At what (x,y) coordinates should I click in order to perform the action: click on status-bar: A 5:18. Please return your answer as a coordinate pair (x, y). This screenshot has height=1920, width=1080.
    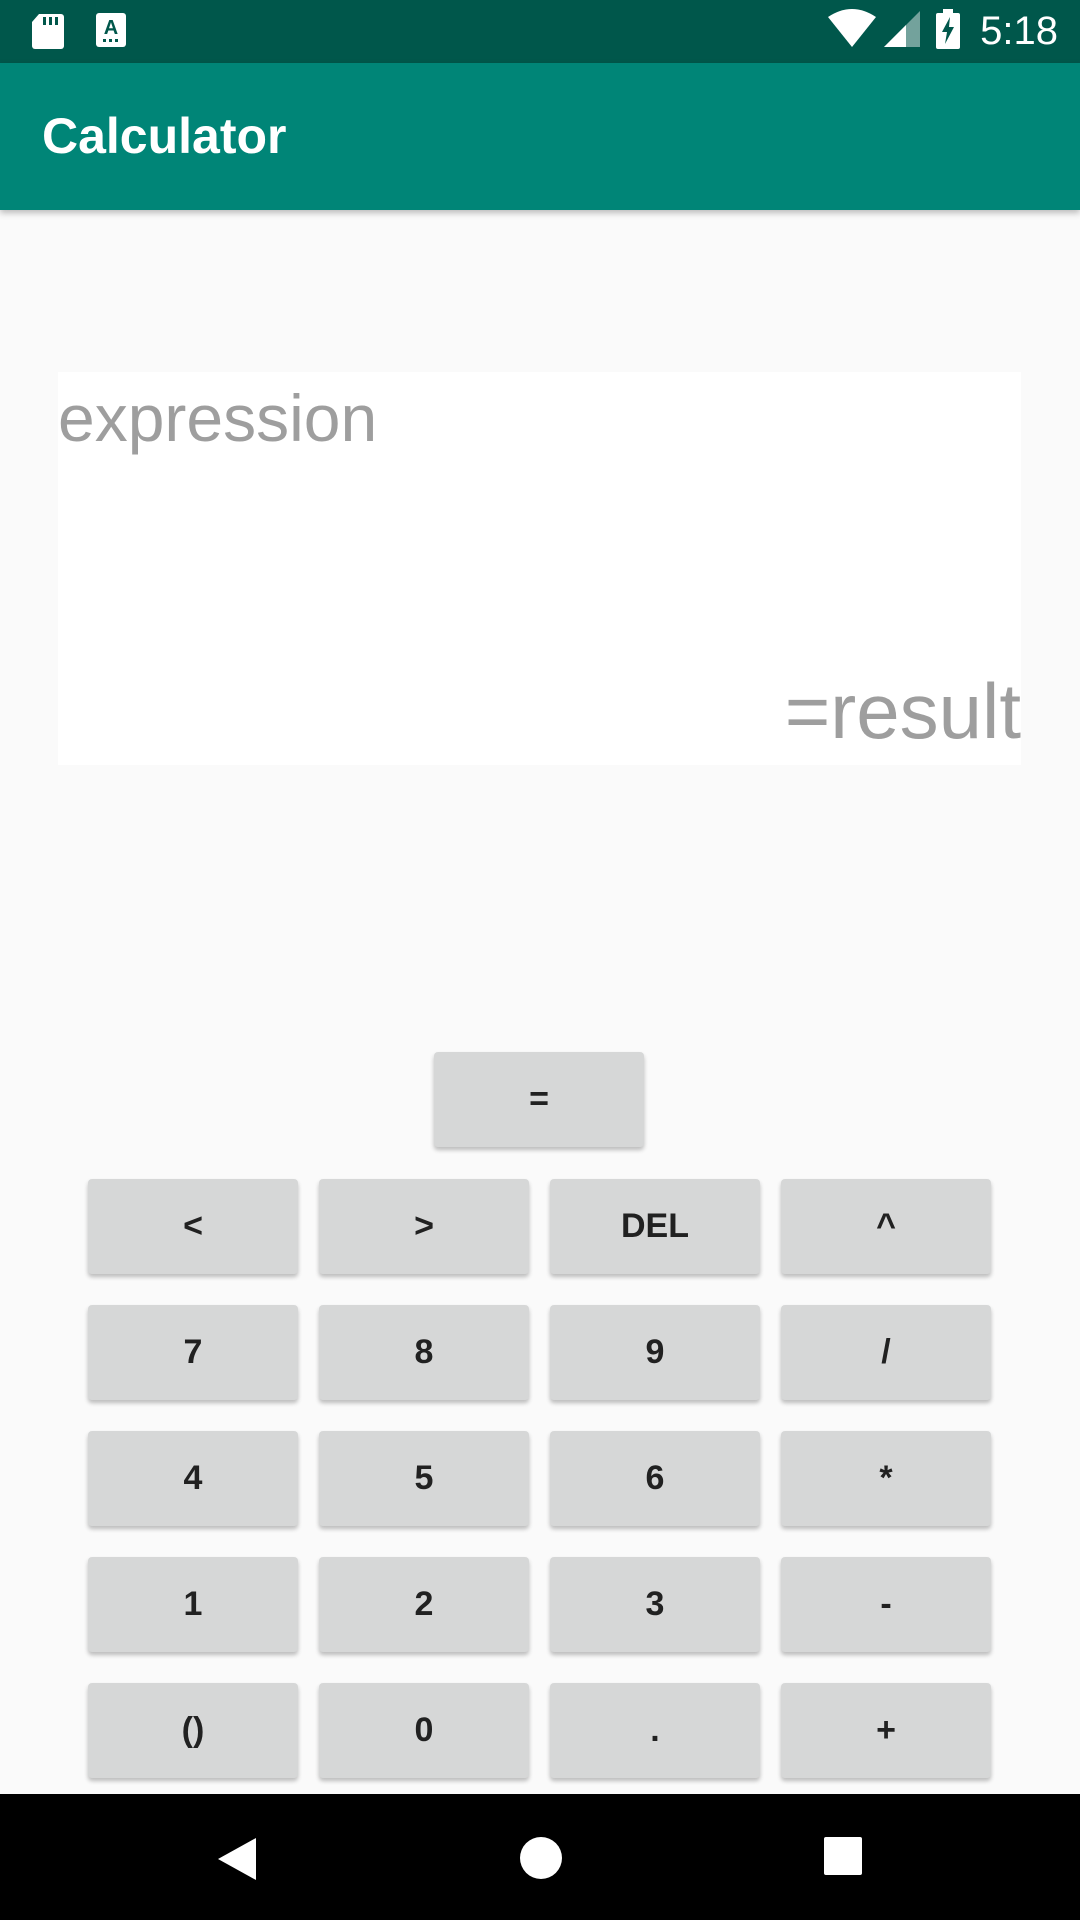
    Looking at the image, I should click on (540, 31).